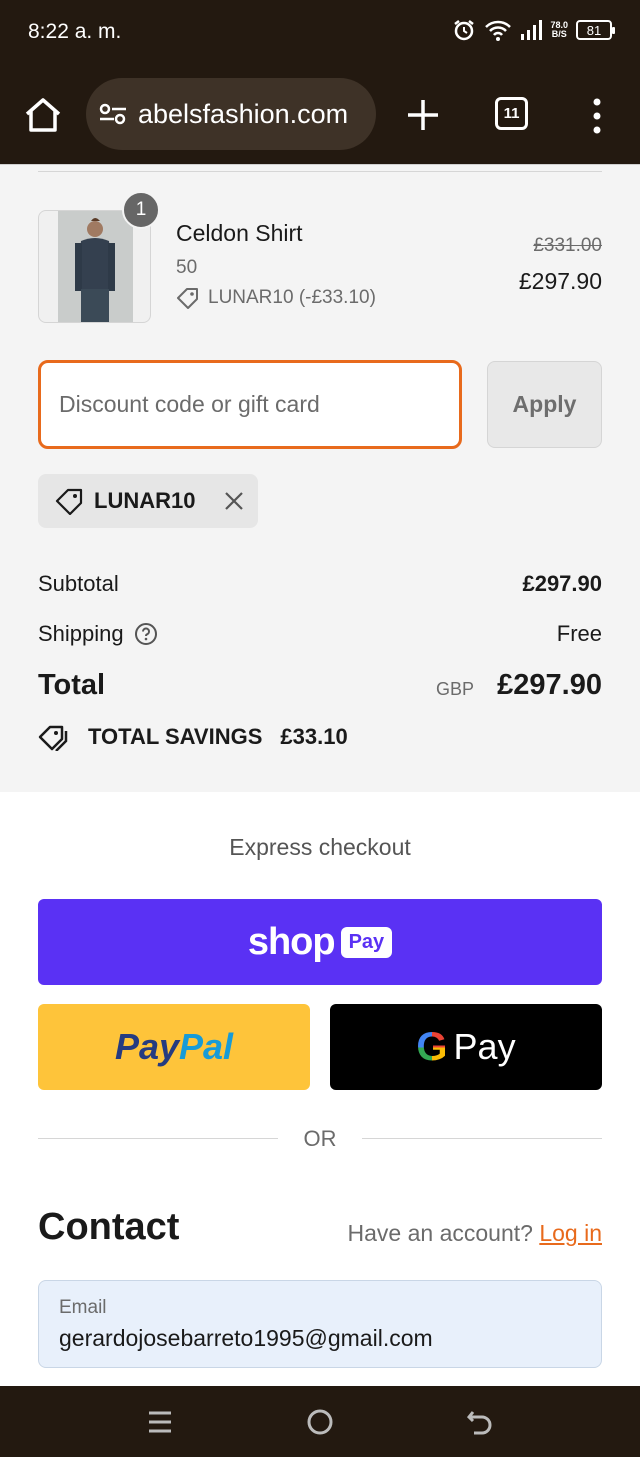 The height and width of the screenshot is (1457, 640). Describe the element at coordinates (560, 281) in the screenshot. I see `price-final: £297.90` at that location.